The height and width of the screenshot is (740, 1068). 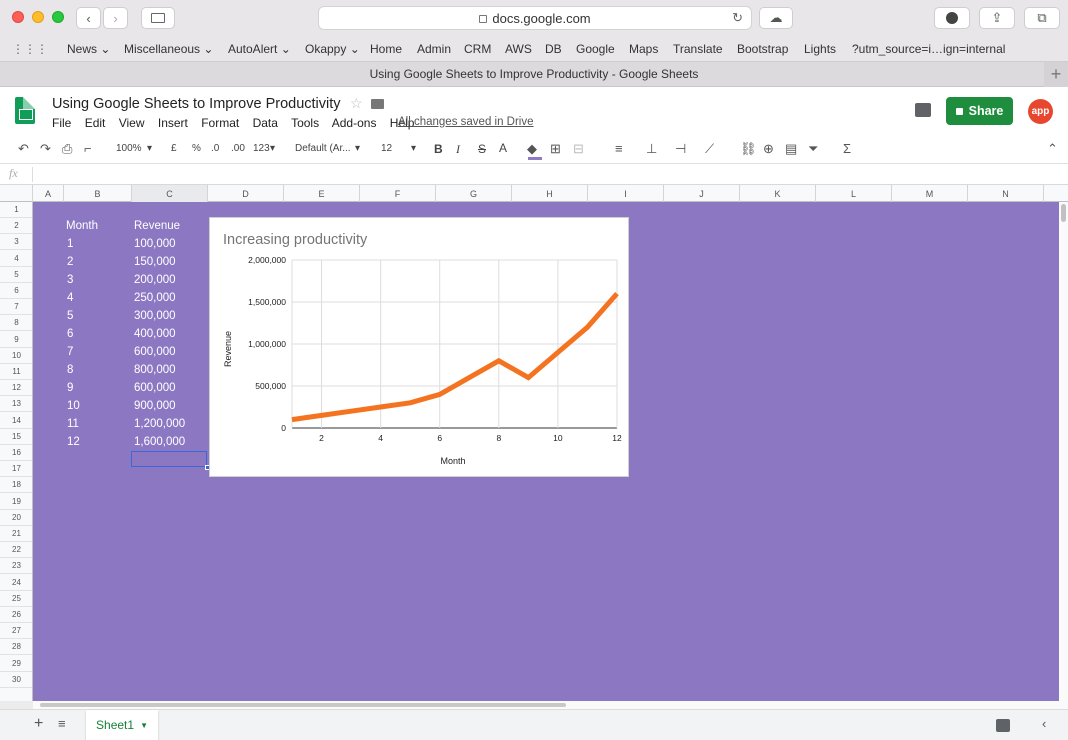 What do you see at coordinates (67, 149) in the screenshot?
I see `print-icon: ⎙` at bounding box center [67, 149].